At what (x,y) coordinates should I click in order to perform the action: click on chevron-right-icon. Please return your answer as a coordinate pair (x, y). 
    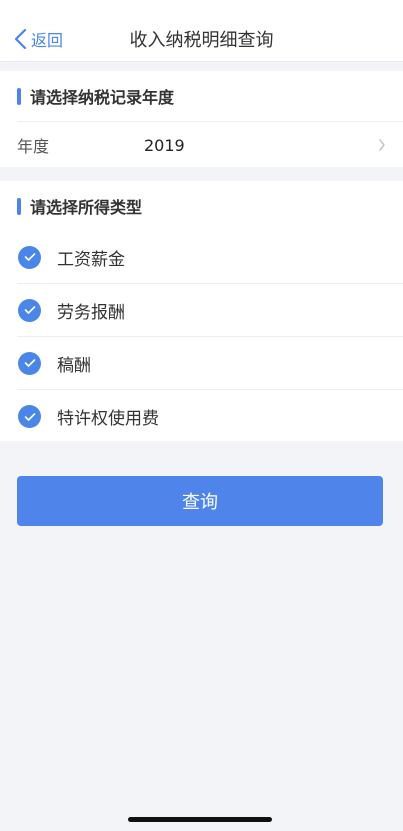
    Looking at the image, I should click on (382, 145).